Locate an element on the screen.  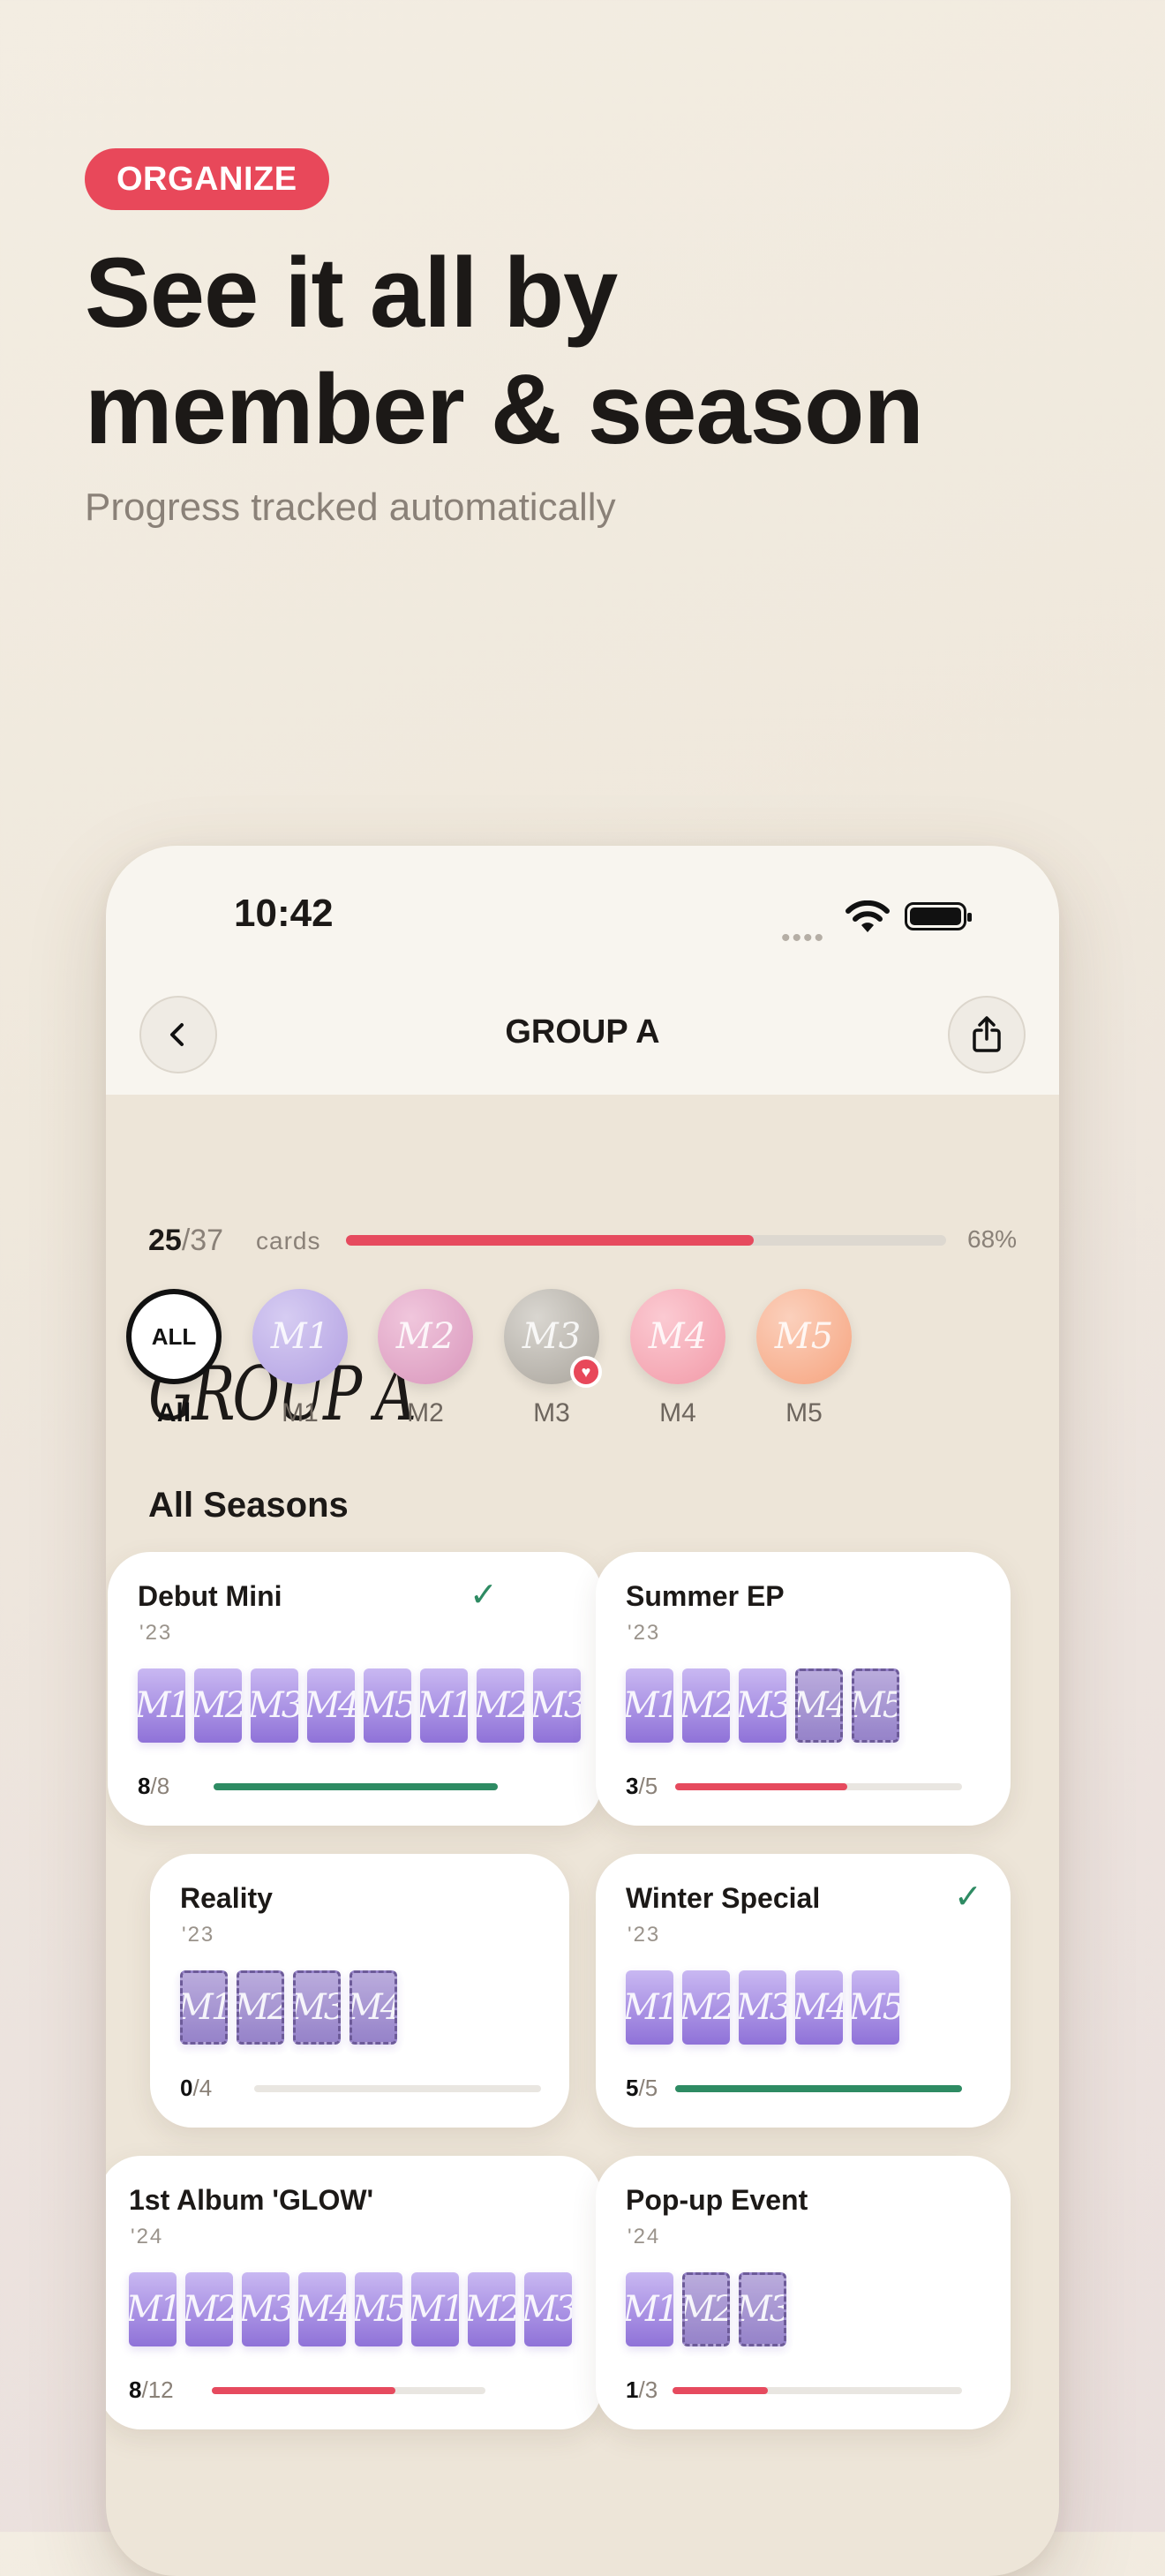
photocard-slot-missing: M1 is located at coordinates (204, 2007).